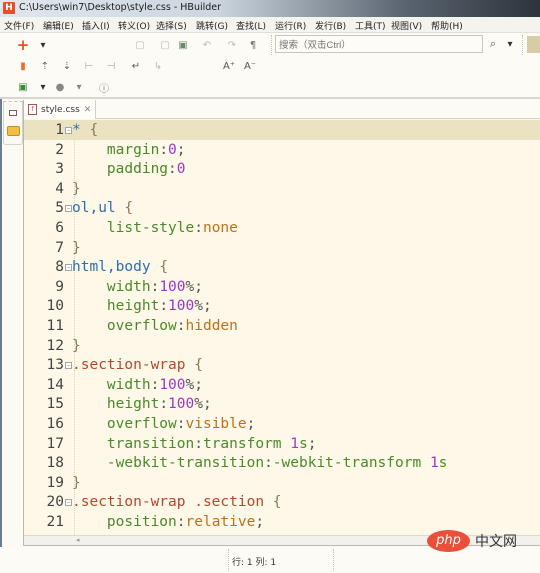  What do you see at coordinates (282, 248) in the screenshot?
I see `code-line: 7}` at bounding box center [282, 248].